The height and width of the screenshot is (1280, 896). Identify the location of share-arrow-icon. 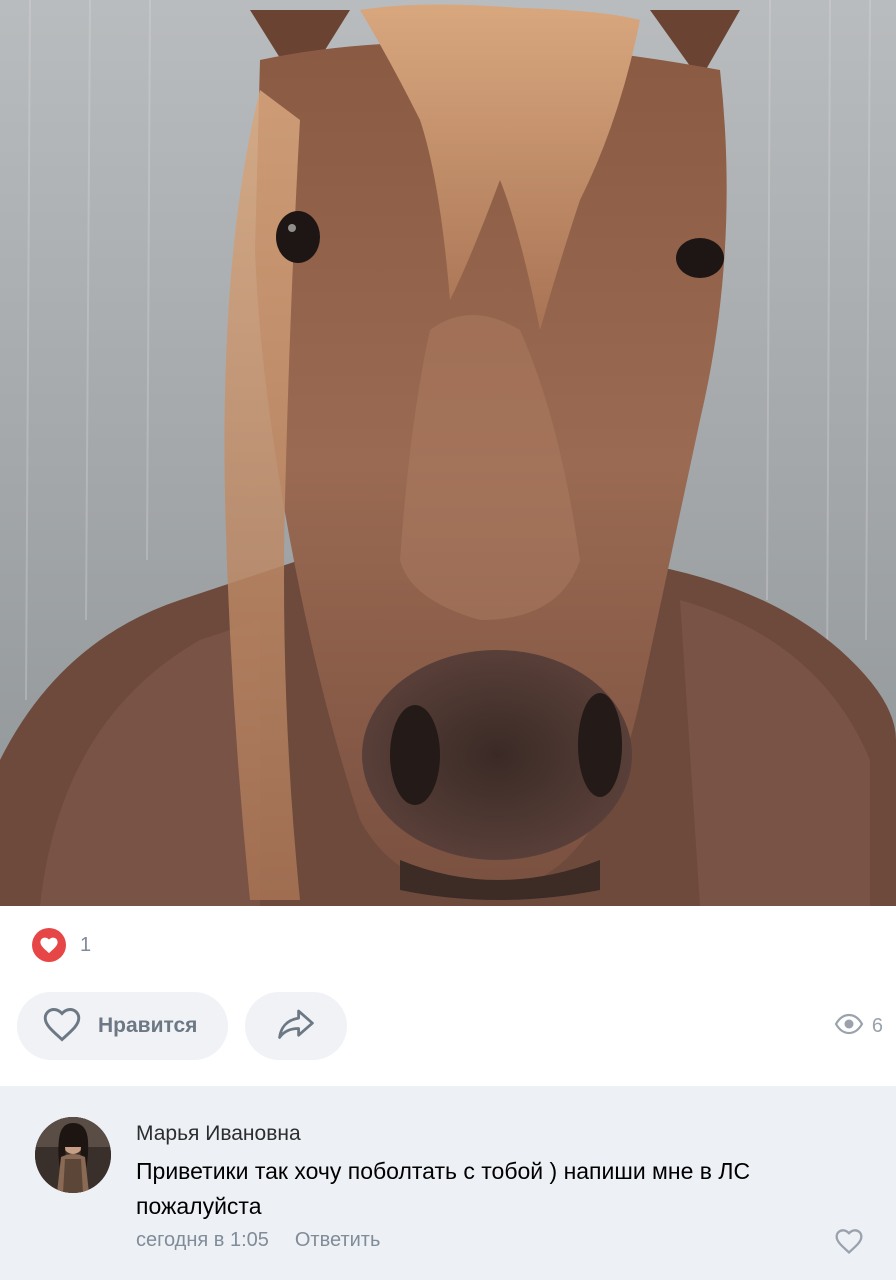
(296, 1026).